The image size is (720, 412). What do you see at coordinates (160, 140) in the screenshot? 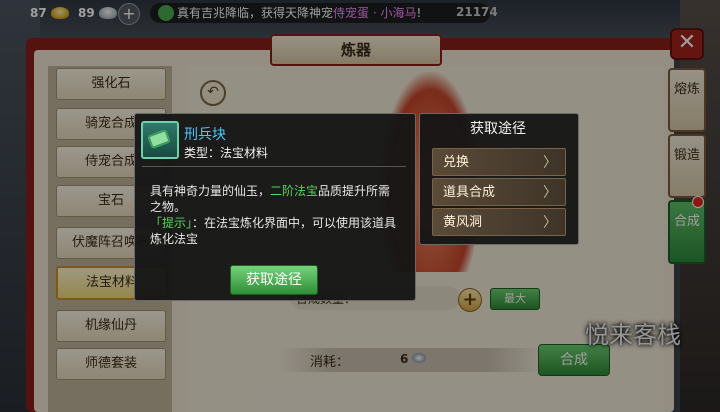
I see `item-scroll-icon` at bounding box center [160, 140].